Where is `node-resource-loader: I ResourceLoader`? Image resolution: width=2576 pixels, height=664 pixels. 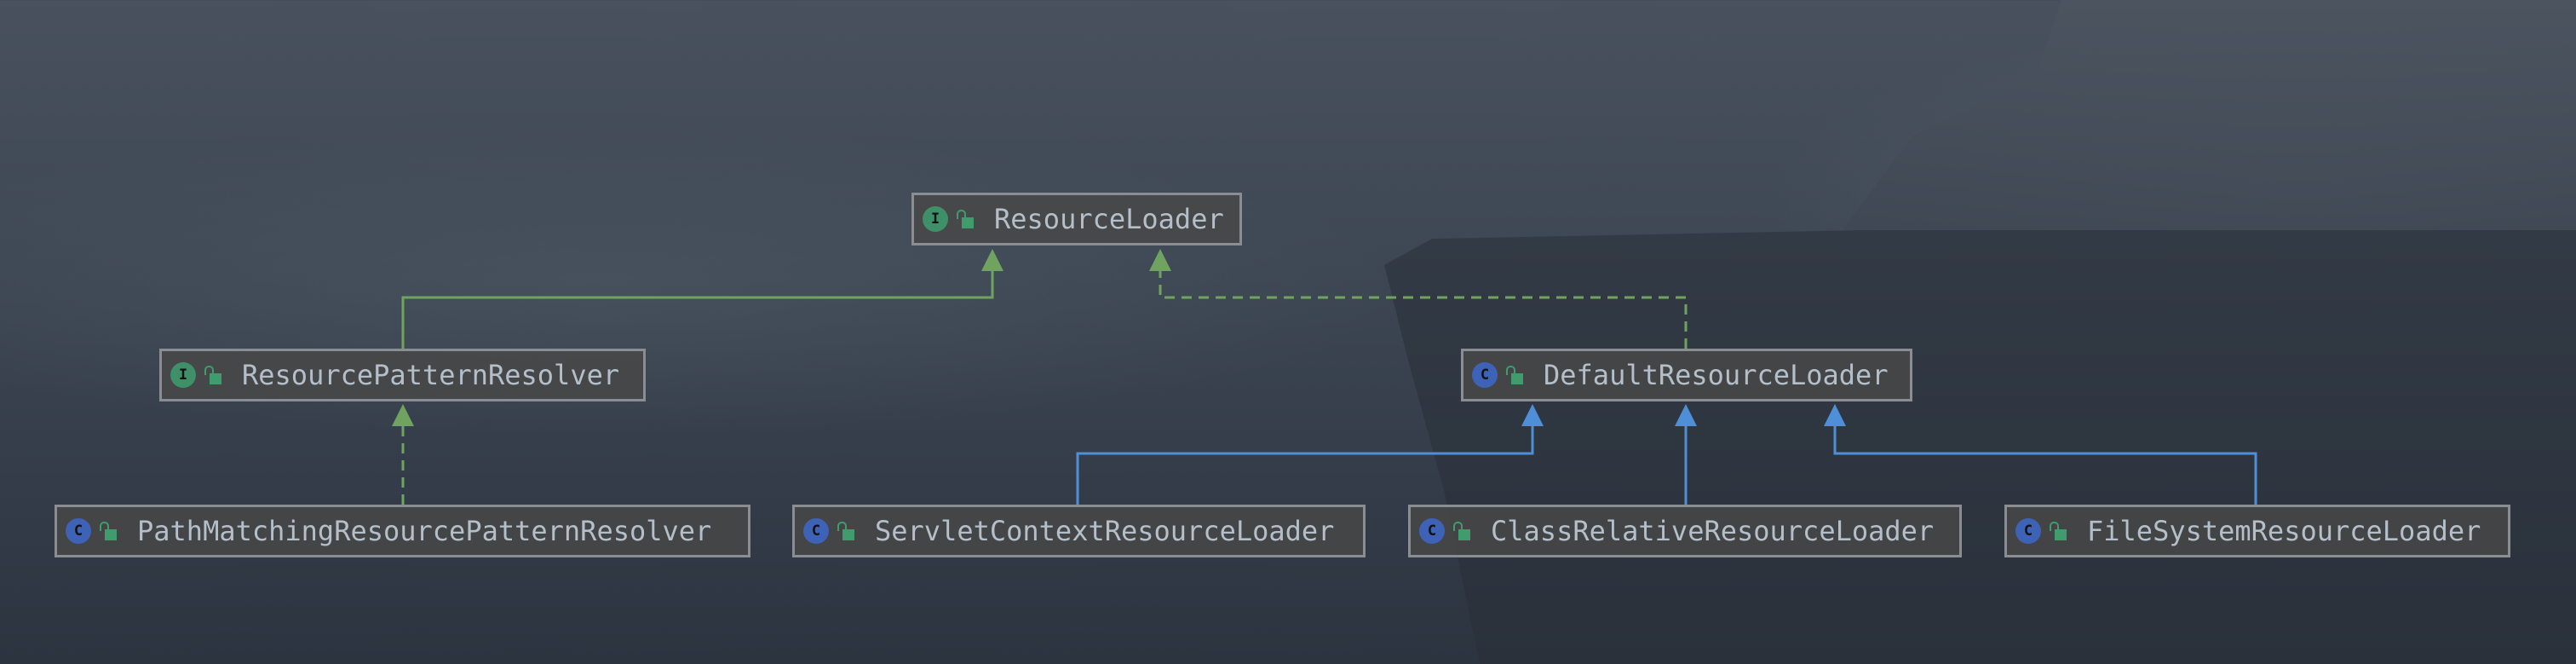 node-resource-loader: I ResourceLoader is located at coordinates (1077, 219).